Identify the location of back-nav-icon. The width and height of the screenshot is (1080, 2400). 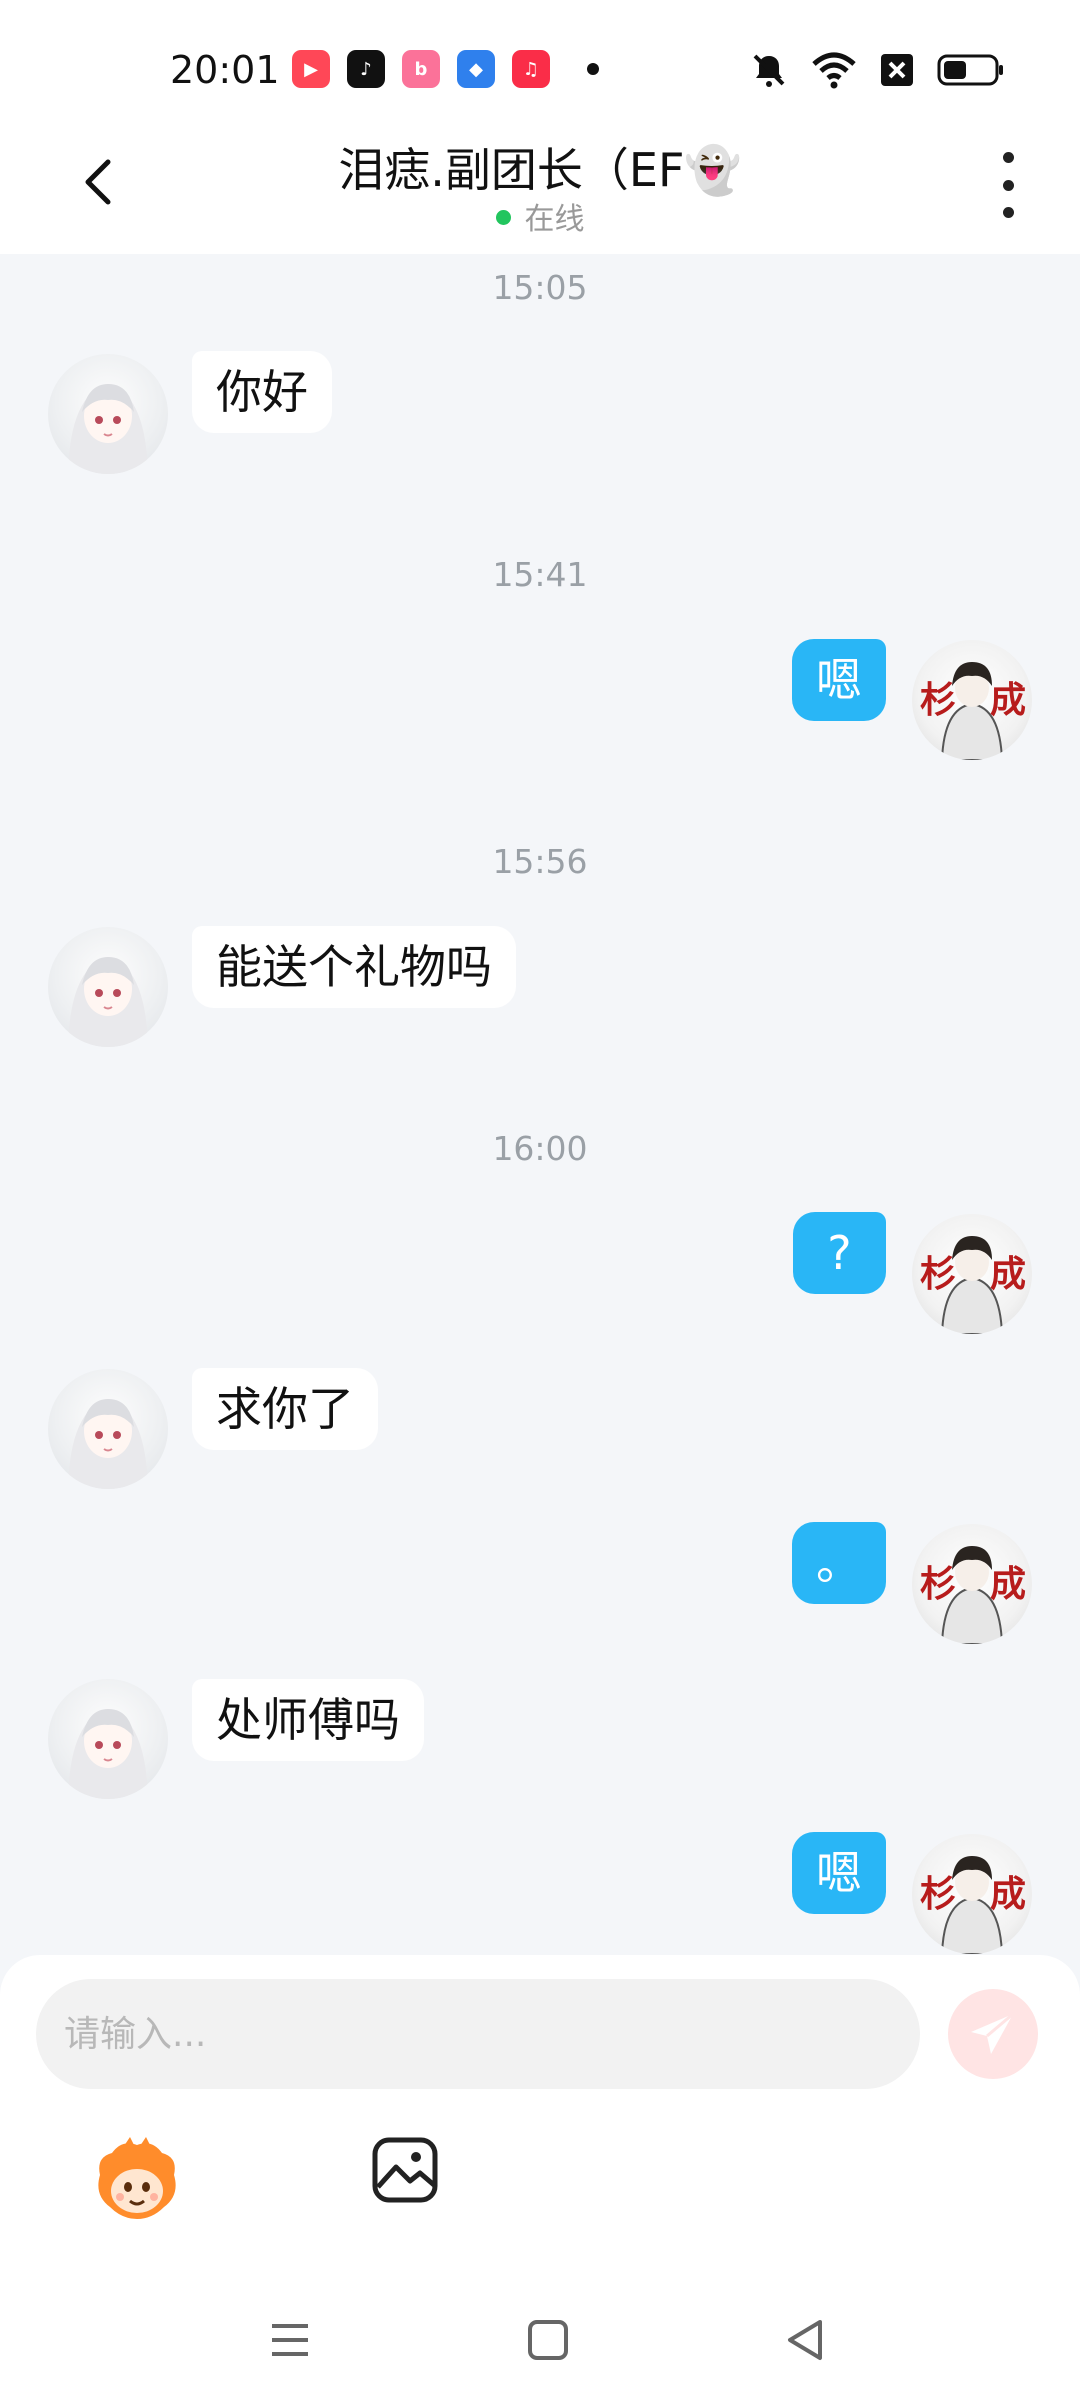
(806, 2340).